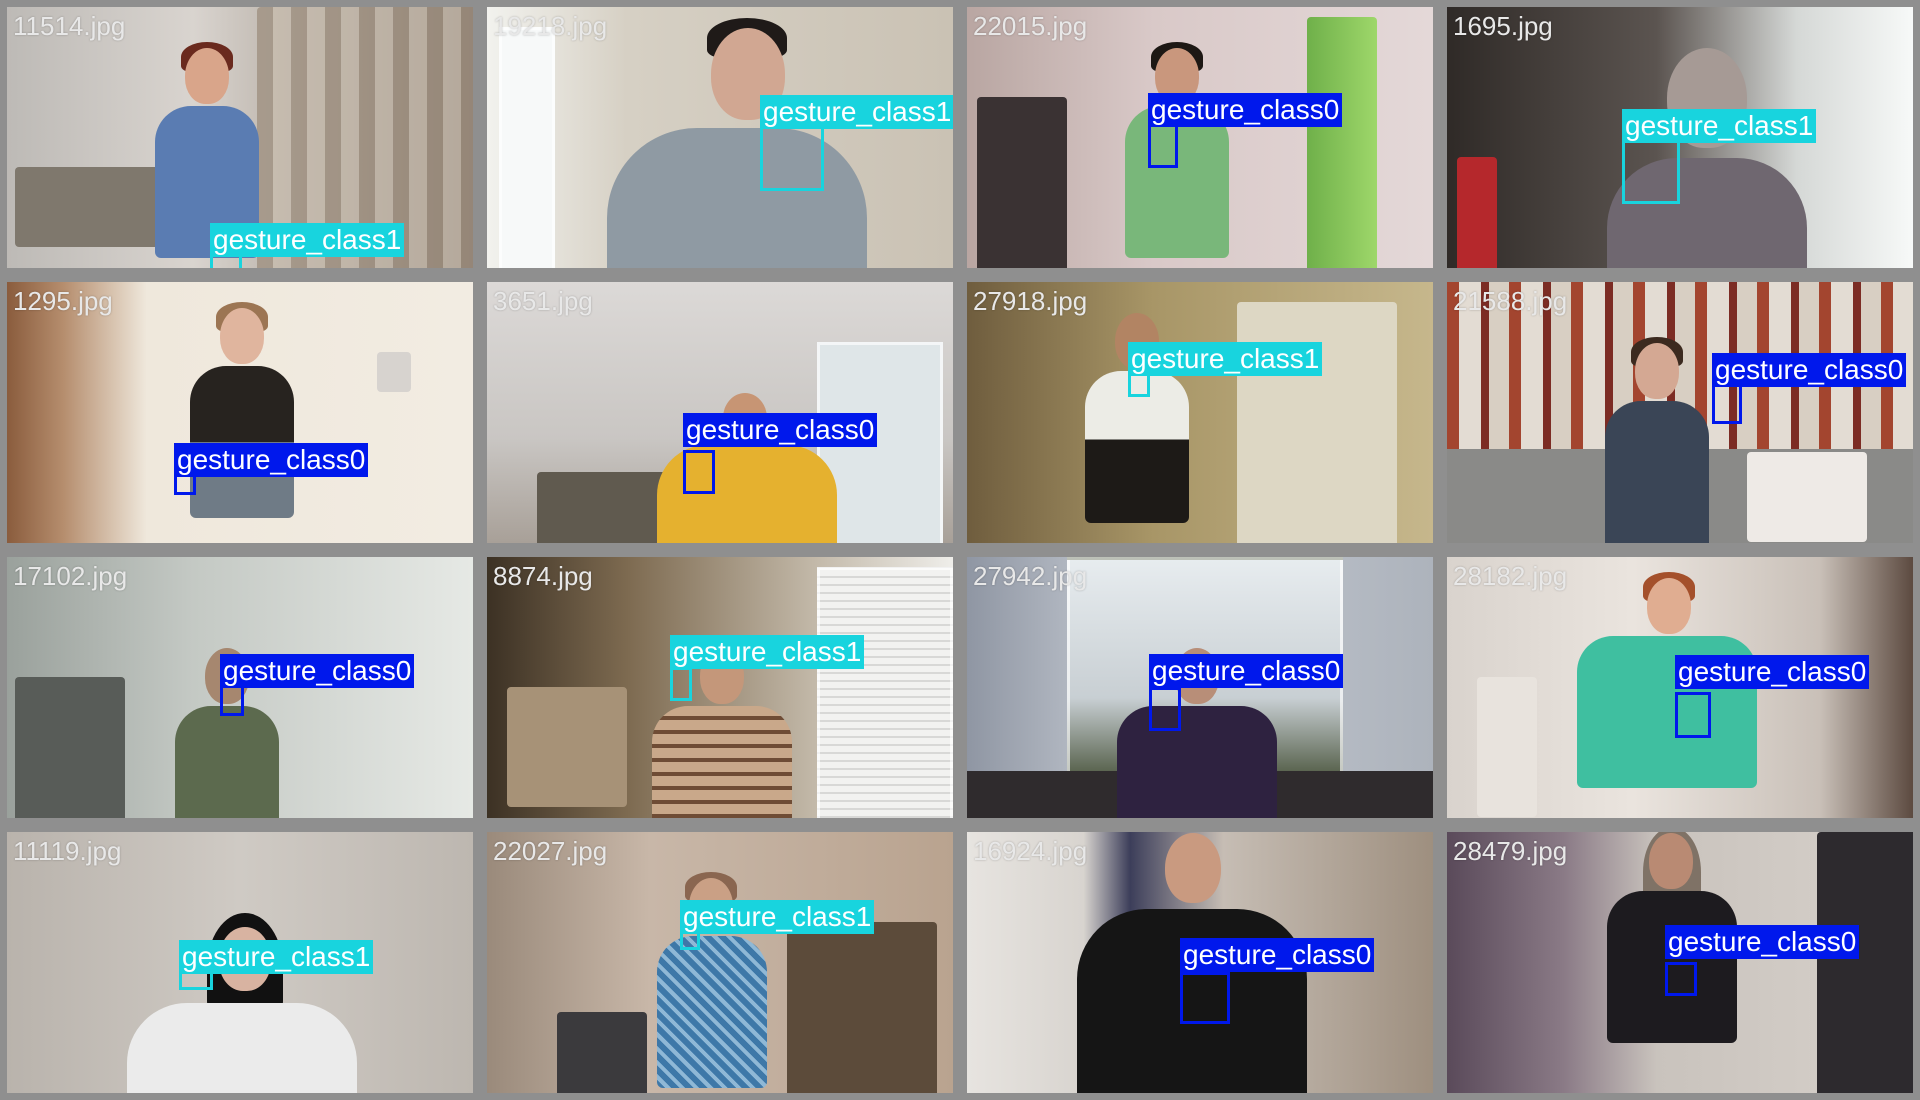 Image resolution: width=1920 pixels, height=1100 pixels. Describe the element at coordinates (1030, 26) in the screenshot. I see `filename-label: 22015.jpg` at that location.